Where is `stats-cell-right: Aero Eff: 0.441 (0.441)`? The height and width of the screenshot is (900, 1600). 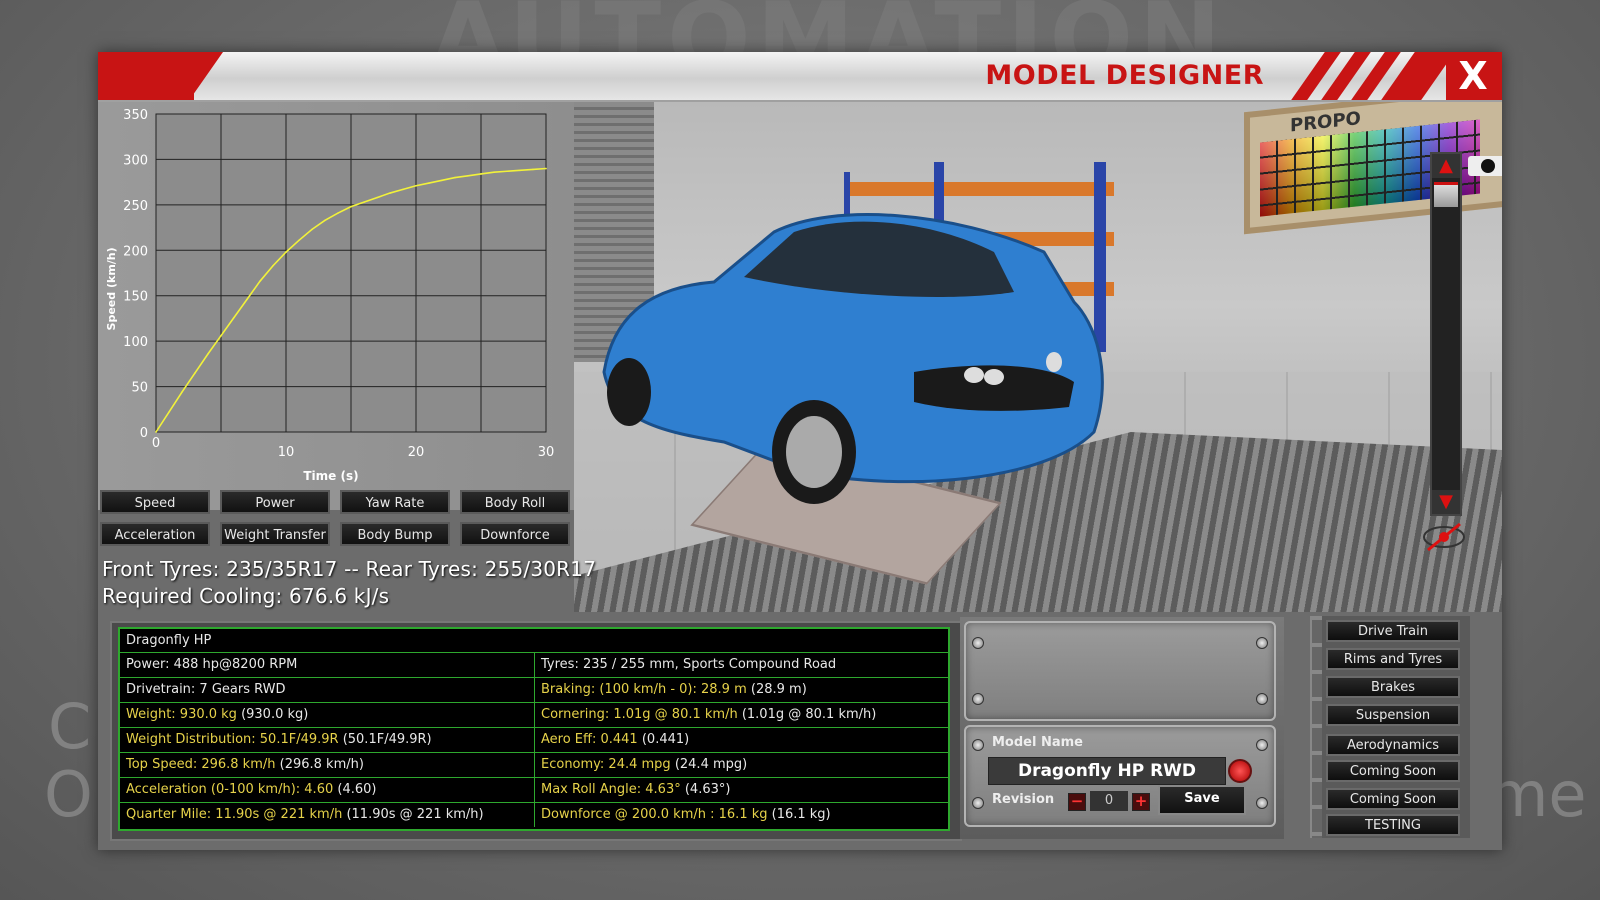 stats-cell-right: Aero Eff: 0.441 (0.441) is located at coordinates (741, 740).